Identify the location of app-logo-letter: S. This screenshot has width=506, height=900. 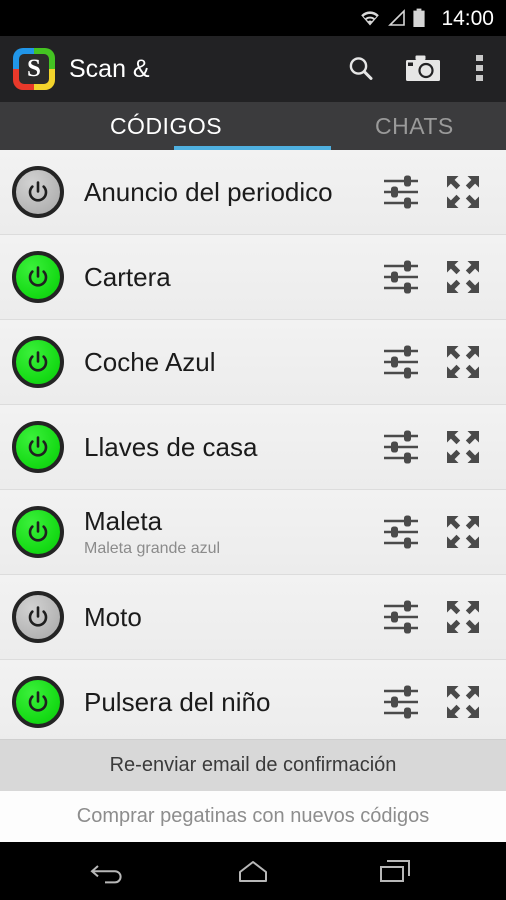
(34, 69).